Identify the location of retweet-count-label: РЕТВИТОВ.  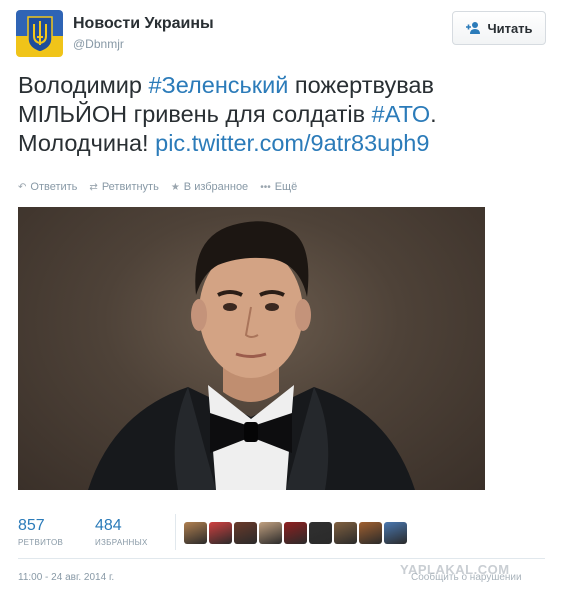
(41, 542).